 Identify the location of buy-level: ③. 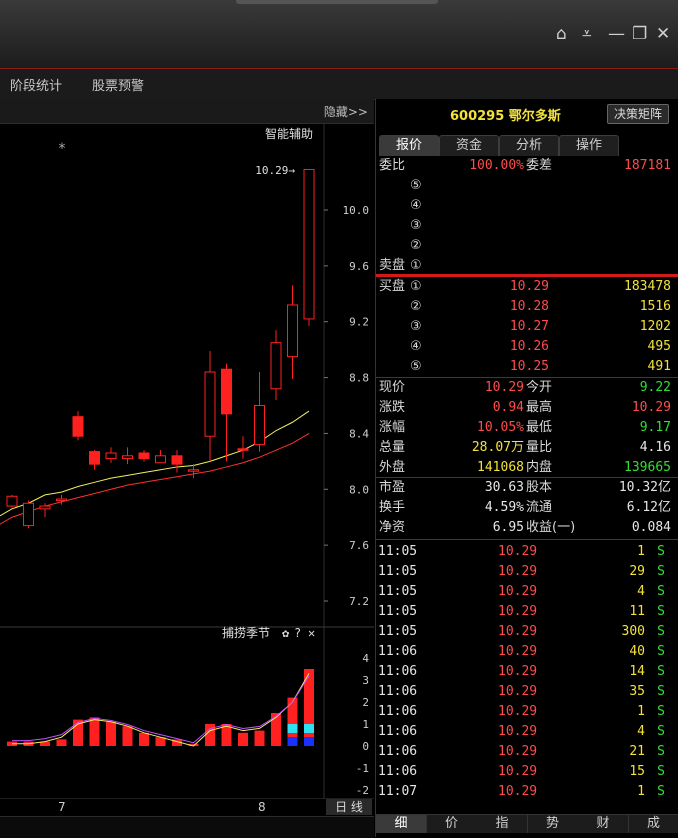
(416, 327).